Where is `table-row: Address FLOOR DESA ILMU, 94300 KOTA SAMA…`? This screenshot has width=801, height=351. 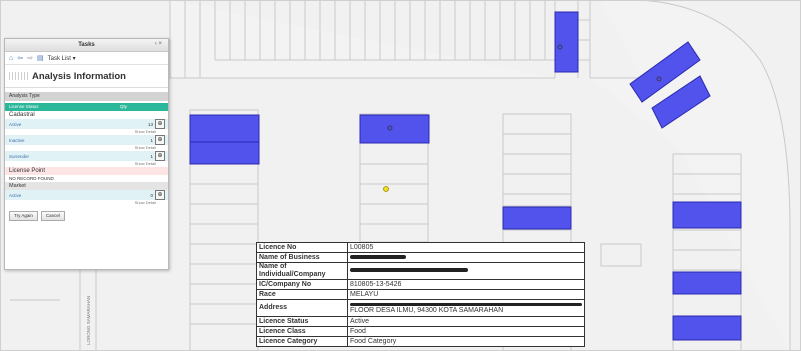 table-row: Address FLOOR DESA ILMU, 94300 KOTA SAMA… is located at coordinates (420, 308).